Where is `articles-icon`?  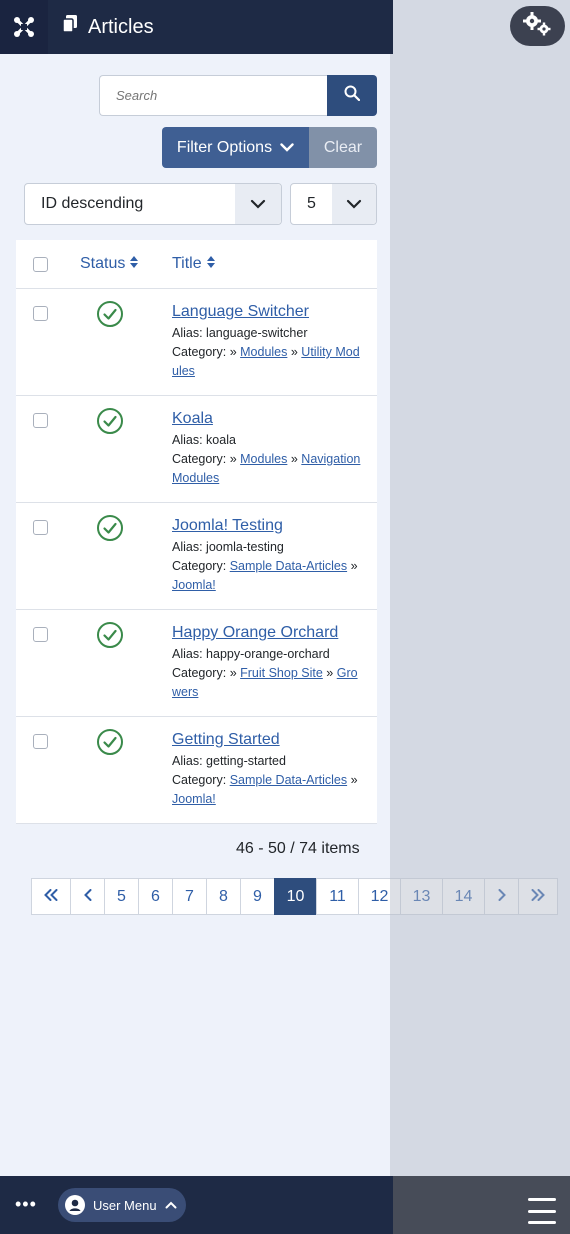
articles-icon is located at coordinates (70, 27).